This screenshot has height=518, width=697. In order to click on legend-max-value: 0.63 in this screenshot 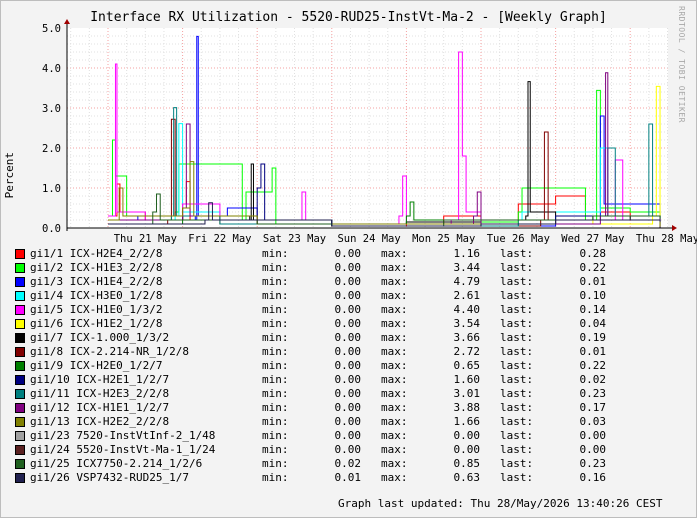, I will do `click(467, 477)`.